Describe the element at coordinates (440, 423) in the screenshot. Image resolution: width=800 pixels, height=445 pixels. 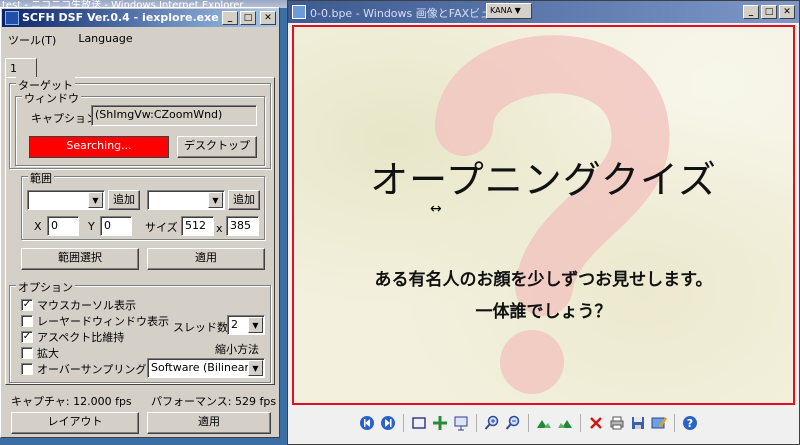
I see `actual-size-icon` at that location.